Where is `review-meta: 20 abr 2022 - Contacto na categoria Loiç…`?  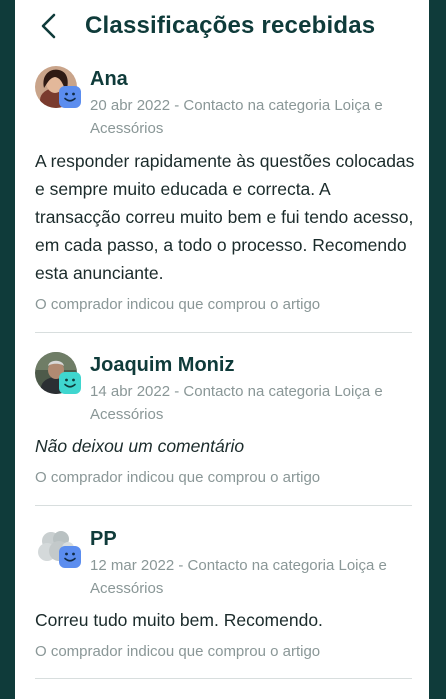
review-meta: 20 abr 2022 - Contacto na categoria Loiç… is located at coordinates (236, 117).